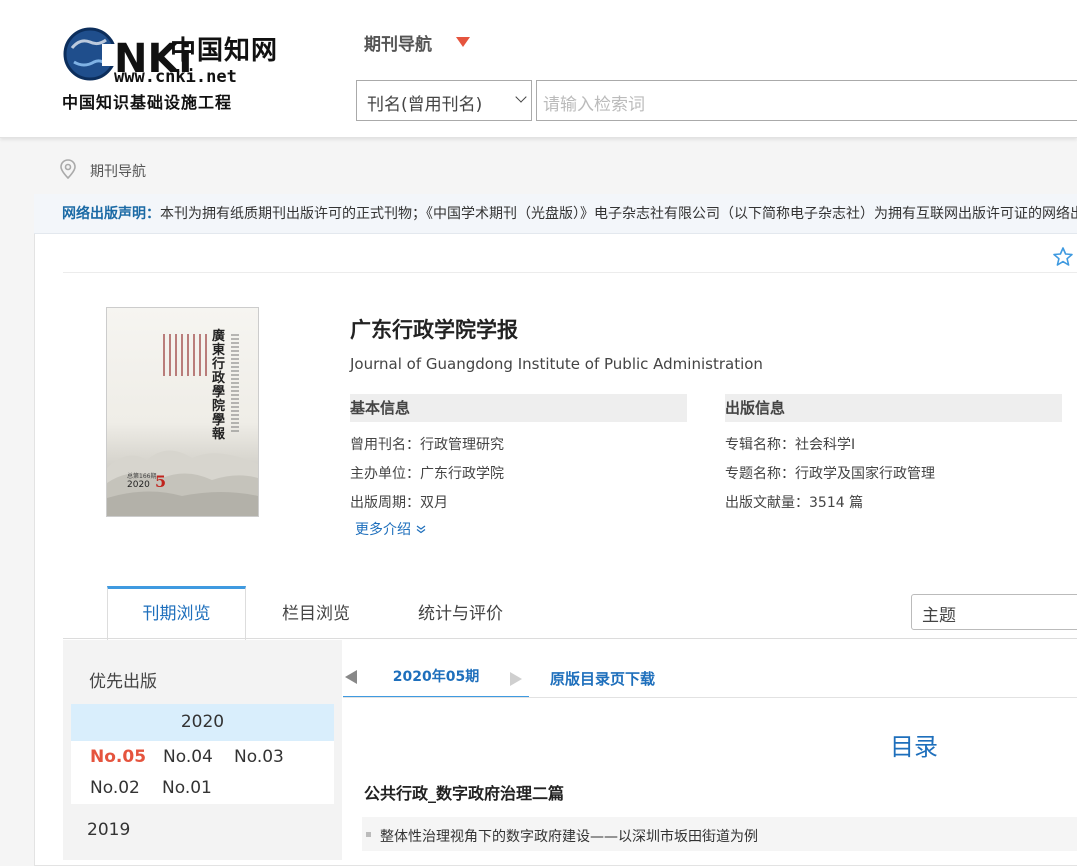  Describe the element at coordinates (825, 445) in the screenshot. I see `info-value: 社会科学Ⅰ` at that location.